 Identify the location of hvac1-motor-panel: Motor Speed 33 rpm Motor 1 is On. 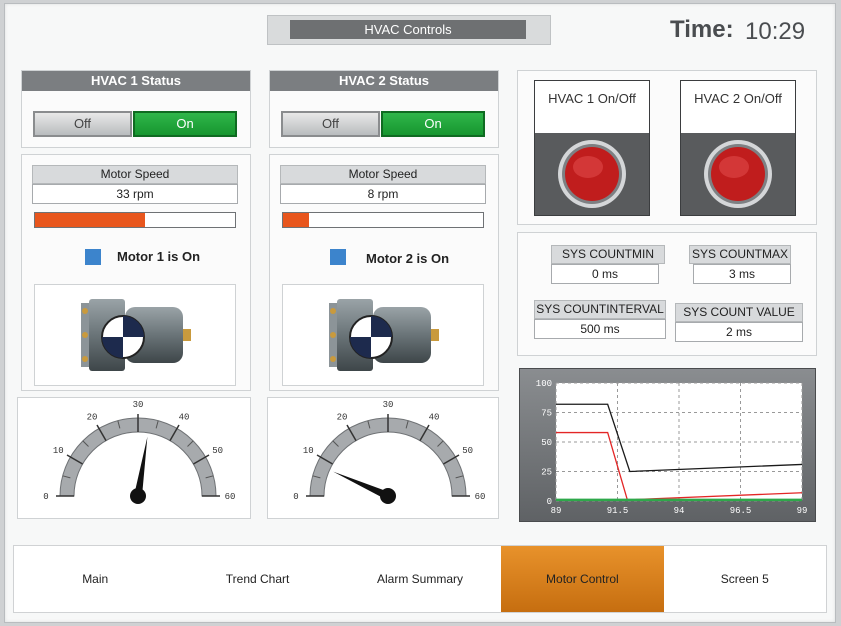
(136, 272).